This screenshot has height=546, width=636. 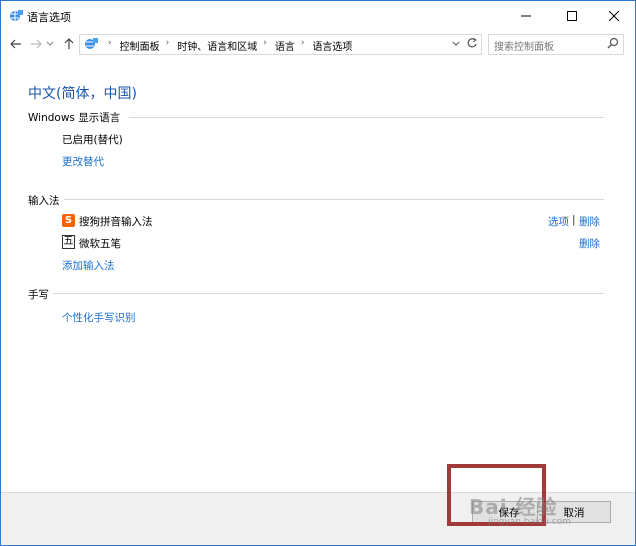 I want to click on address-dropdown-icon, so click(x=456, y=43).